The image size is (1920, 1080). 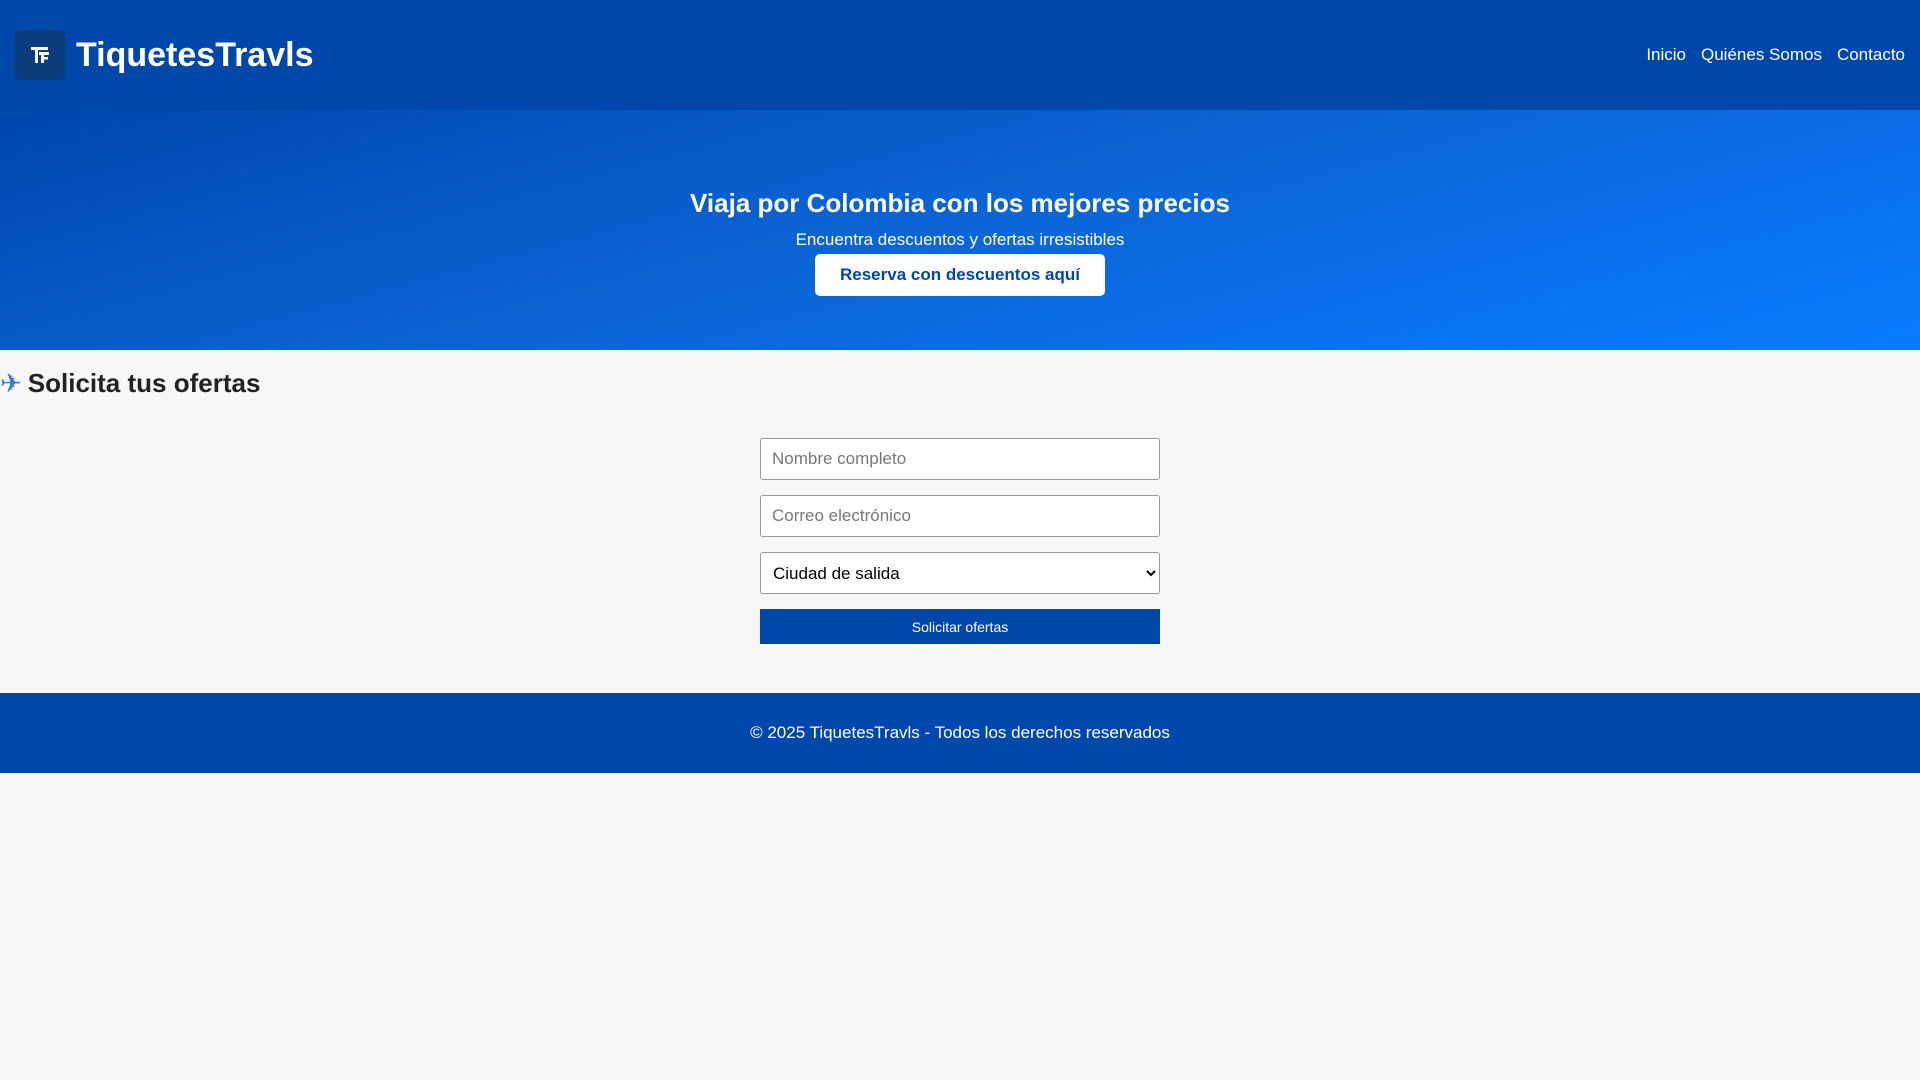 What do you see at coordinates (1871, 55) in the screenshot?
I see `nav-link-contacto: Contacto` at bounding box center [1871, 55].